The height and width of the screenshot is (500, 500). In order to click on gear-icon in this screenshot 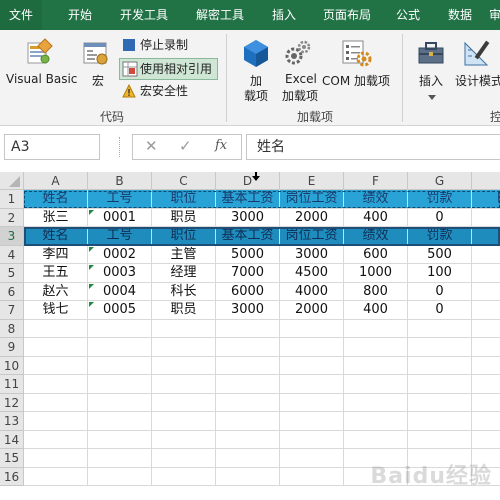, I will do `click(298, 54)`.